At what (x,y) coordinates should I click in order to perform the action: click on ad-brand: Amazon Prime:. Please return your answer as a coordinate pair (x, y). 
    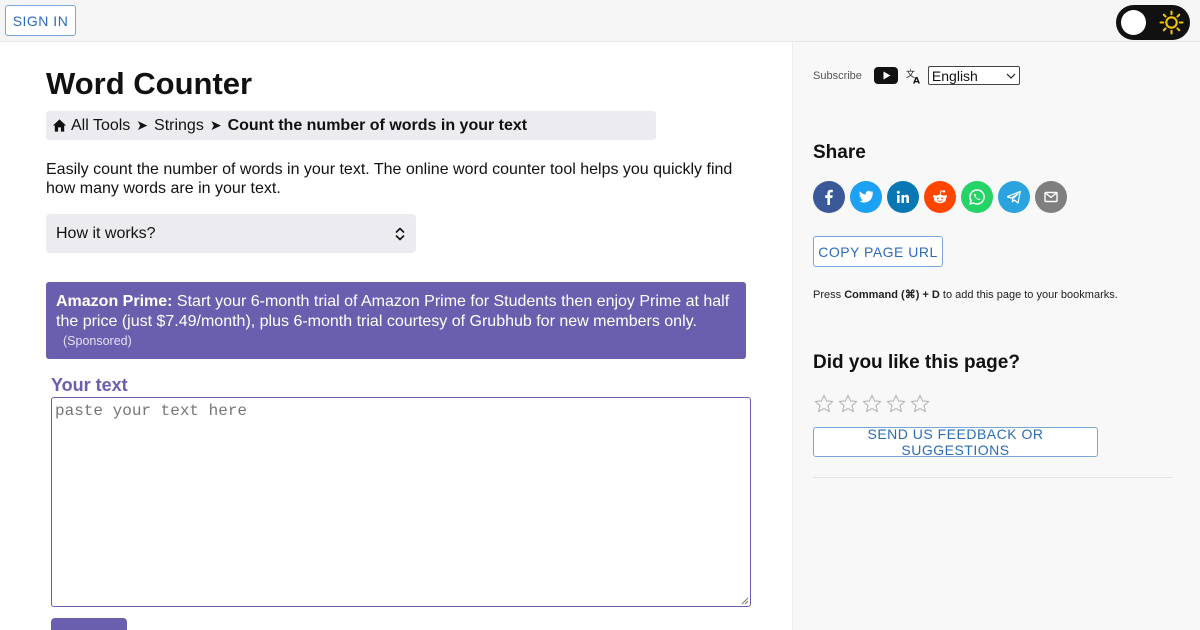
    Looking at the image, I should click on (114, 301).